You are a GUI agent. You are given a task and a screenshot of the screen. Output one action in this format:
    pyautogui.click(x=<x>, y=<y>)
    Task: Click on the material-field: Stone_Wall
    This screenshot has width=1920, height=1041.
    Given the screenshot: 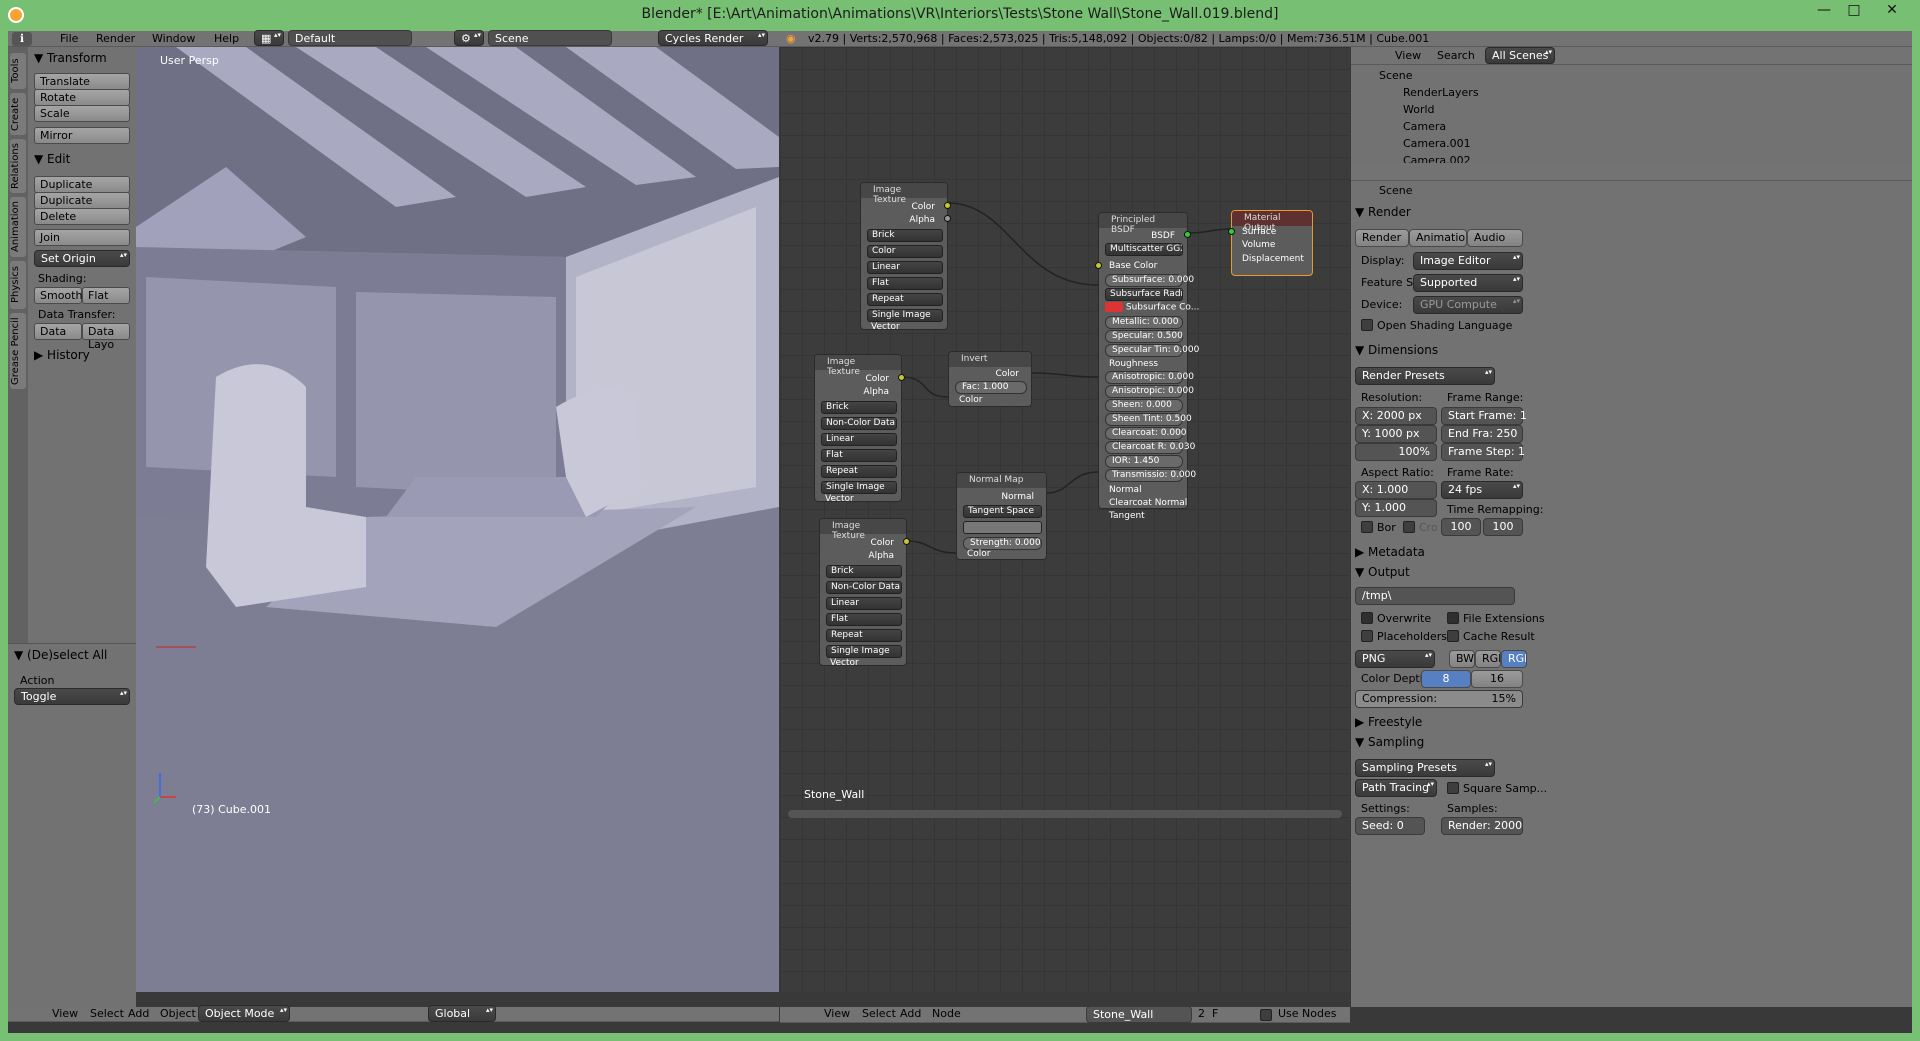 What is the action you would take?
    pyautogui.click(x=1139, y=1014)
    